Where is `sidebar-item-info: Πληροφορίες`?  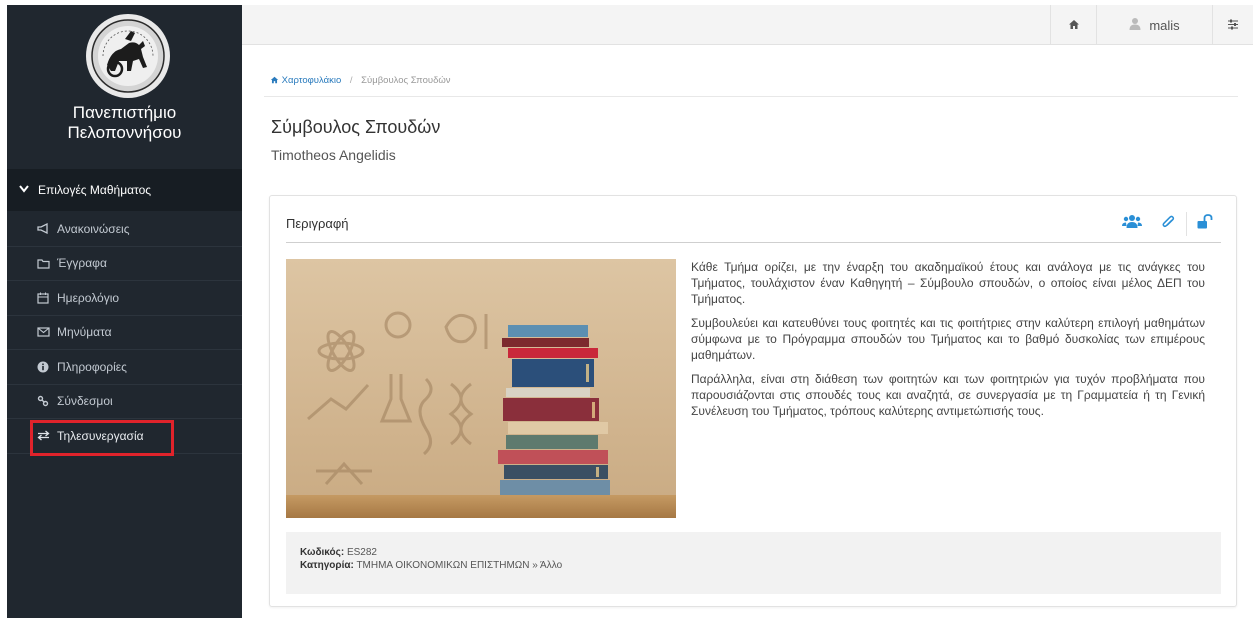
sidebar-item-info: Πληροφορίες is located at coordinates (124, 367).